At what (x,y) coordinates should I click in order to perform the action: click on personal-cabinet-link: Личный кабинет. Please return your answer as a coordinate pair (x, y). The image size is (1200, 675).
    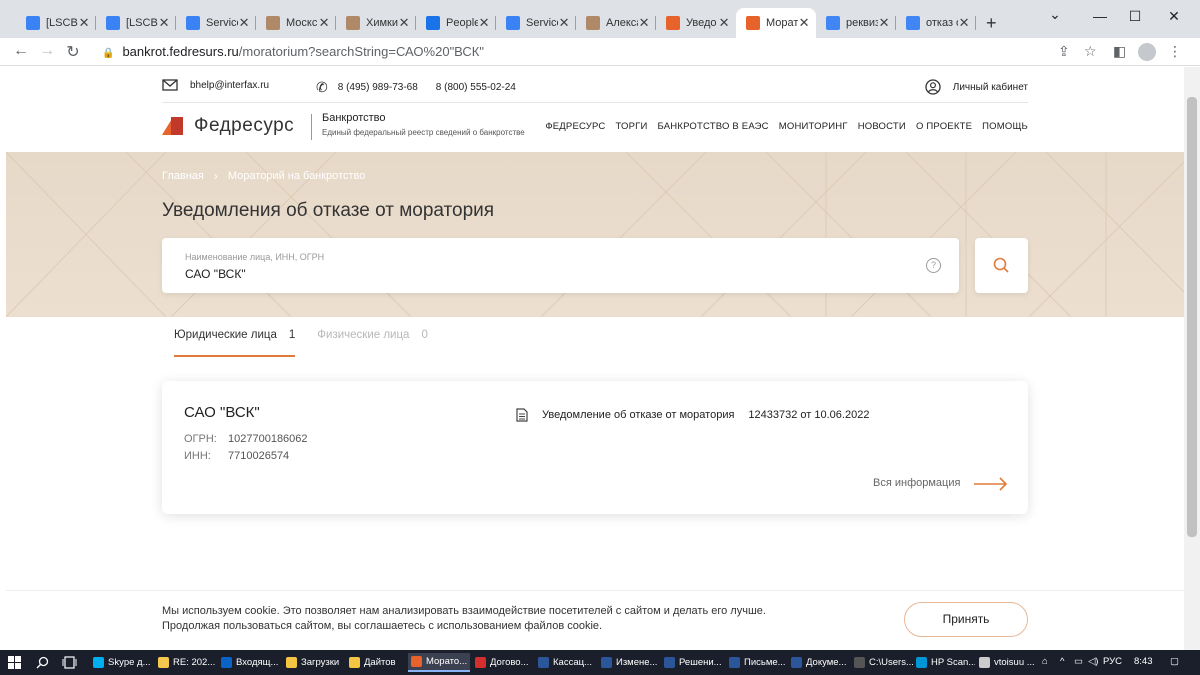
    Looking at the image, I should click on (990, 87).